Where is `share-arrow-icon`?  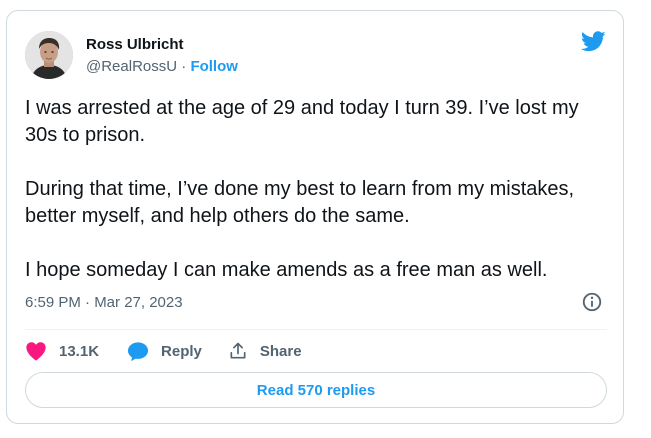
share-arrow-icon is located at coordinates (238, 350).